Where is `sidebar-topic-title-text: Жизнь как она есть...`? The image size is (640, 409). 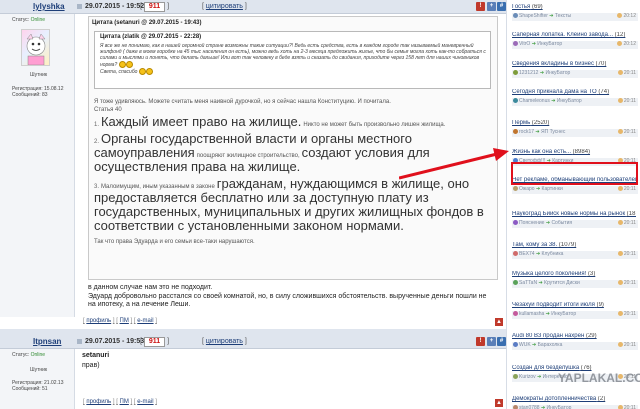 sidebar-topic-title-text: Жизнь как она есть... is located at coordinates (541, 152).